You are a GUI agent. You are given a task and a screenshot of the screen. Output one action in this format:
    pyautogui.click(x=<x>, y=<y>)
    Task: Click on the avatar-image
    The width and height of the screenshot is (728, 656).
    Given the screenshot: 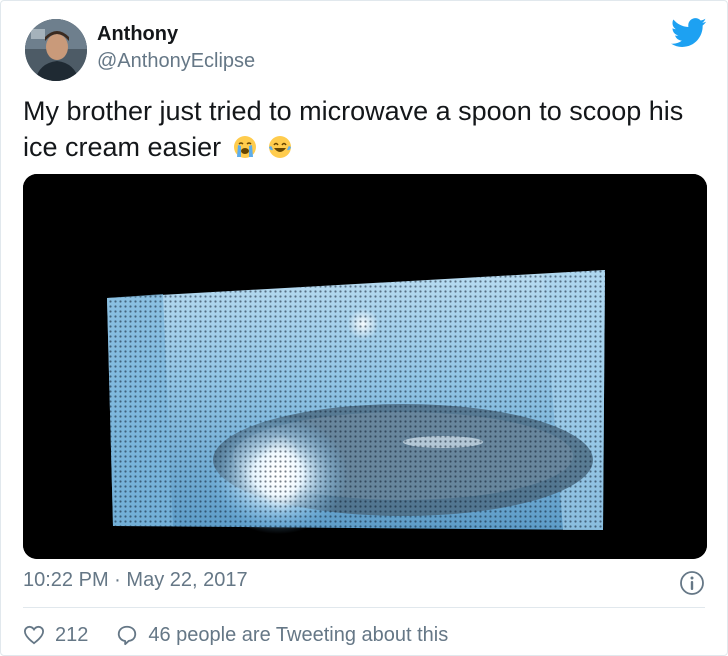 What is the action you would take?
    pyautogui.click(x=56, y=50)
    